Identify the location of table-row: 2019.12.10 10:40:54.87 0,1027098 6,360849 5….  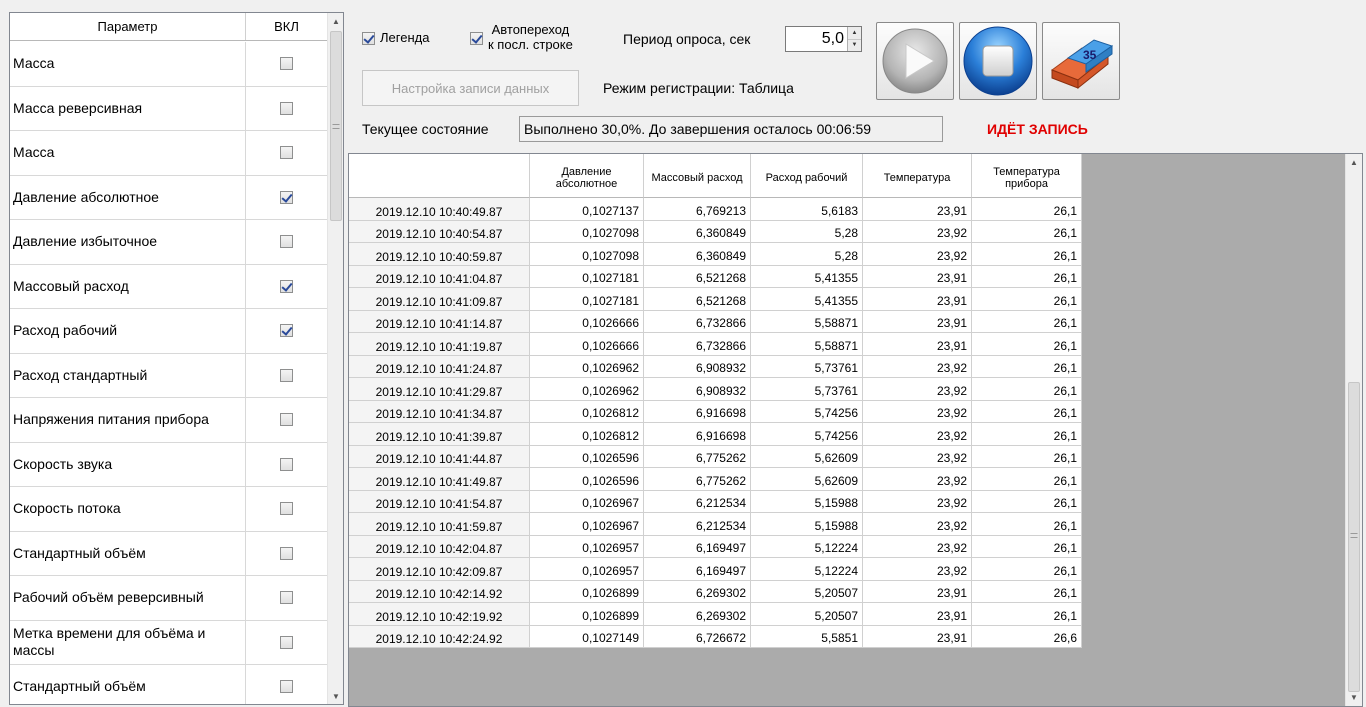
(715, 231).